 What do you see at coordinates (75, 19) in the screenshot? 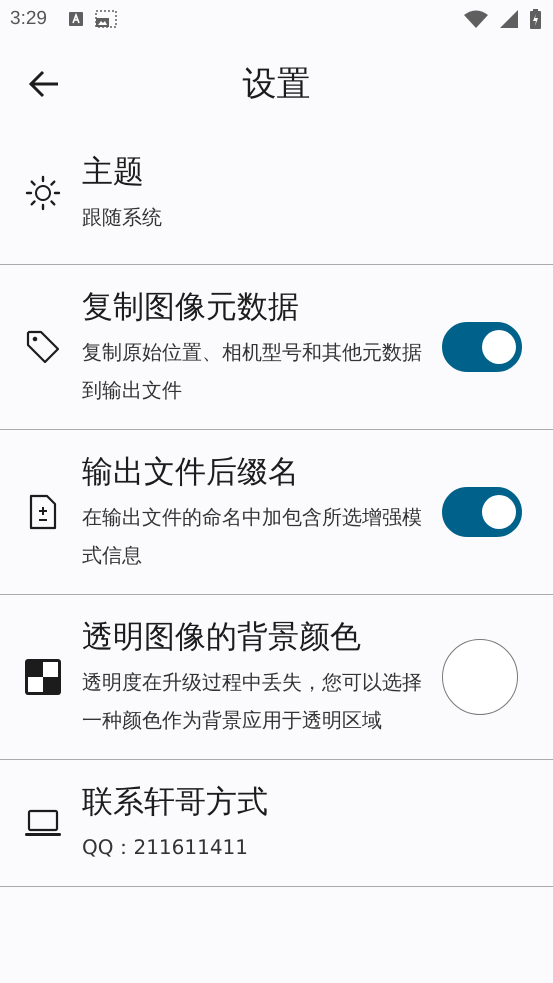
I see `text-notification-icon` at bounding box center [75, 19].